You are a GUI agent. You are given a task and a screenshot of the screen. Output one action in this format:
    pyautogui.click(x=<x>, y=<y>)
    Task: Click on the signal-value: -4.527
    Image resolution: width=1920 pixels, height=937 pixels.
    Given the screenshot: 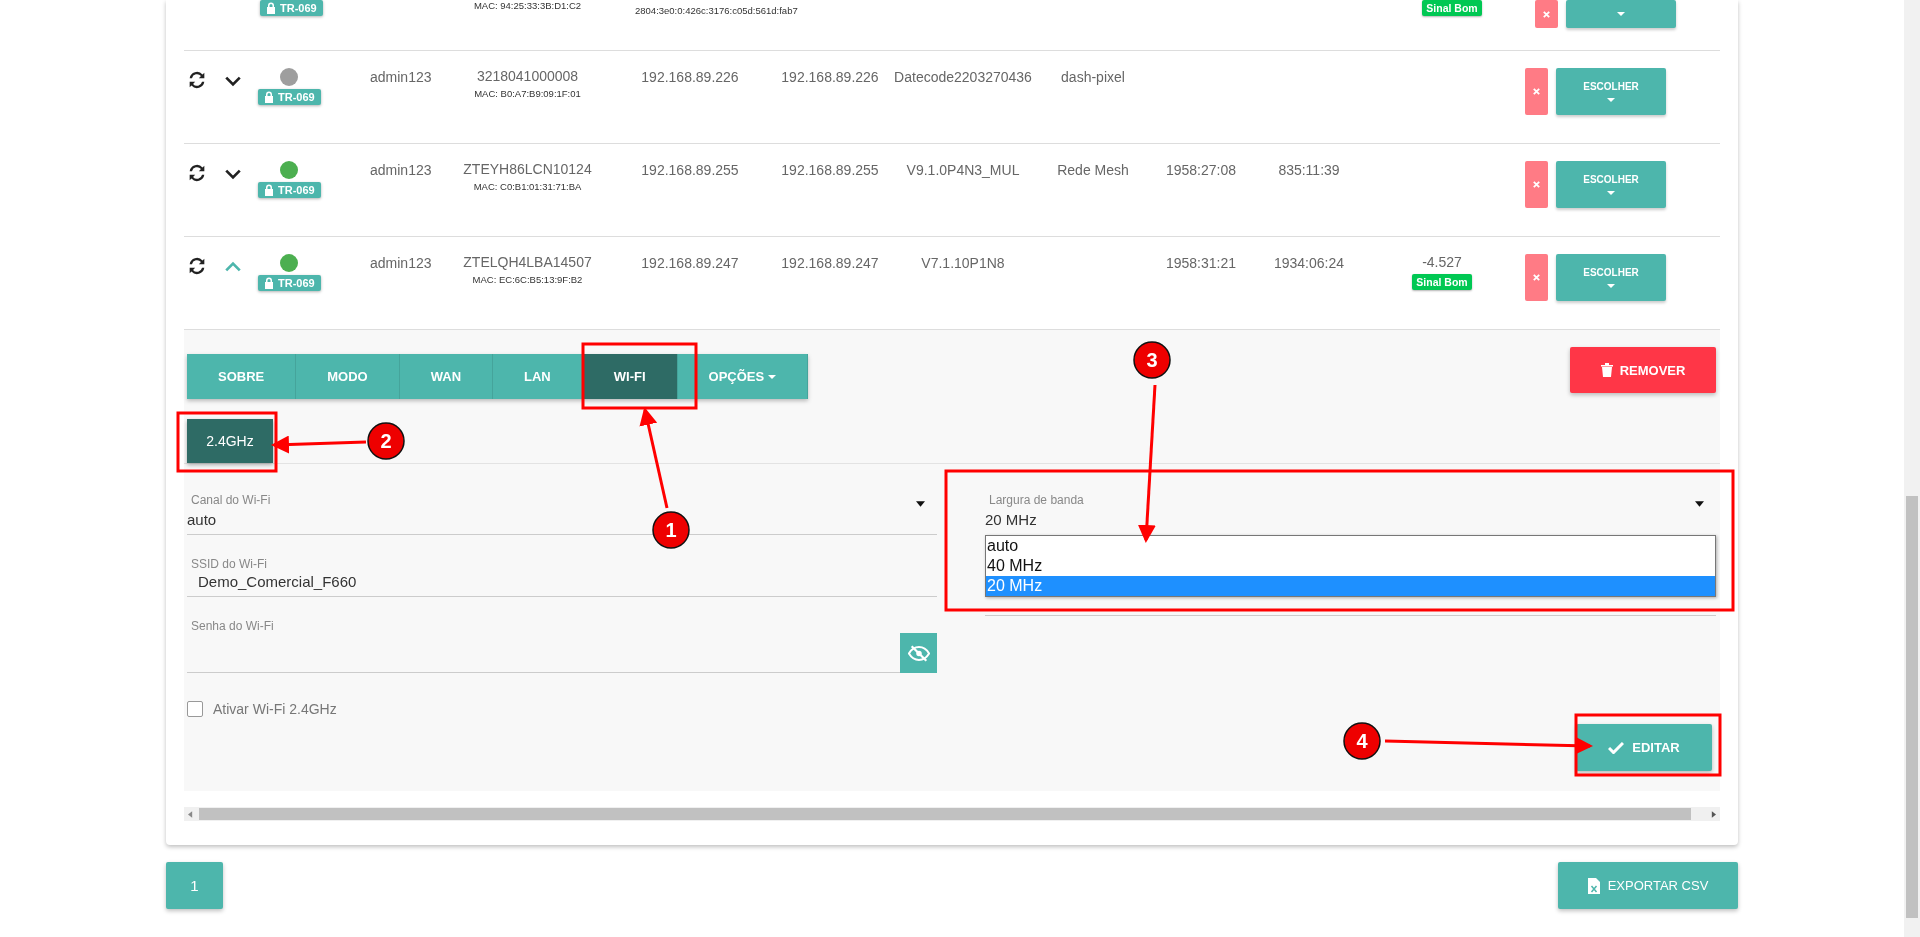 What is the action you would take?
    pyautogui.click(x=1442, y=262)
    